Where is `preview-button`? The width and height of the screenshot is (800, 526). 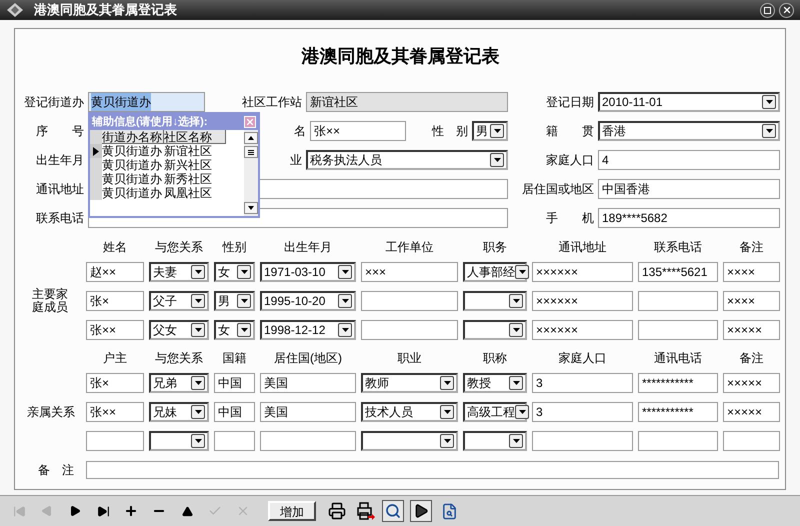 preview-button is located at coordinates (393, 511).